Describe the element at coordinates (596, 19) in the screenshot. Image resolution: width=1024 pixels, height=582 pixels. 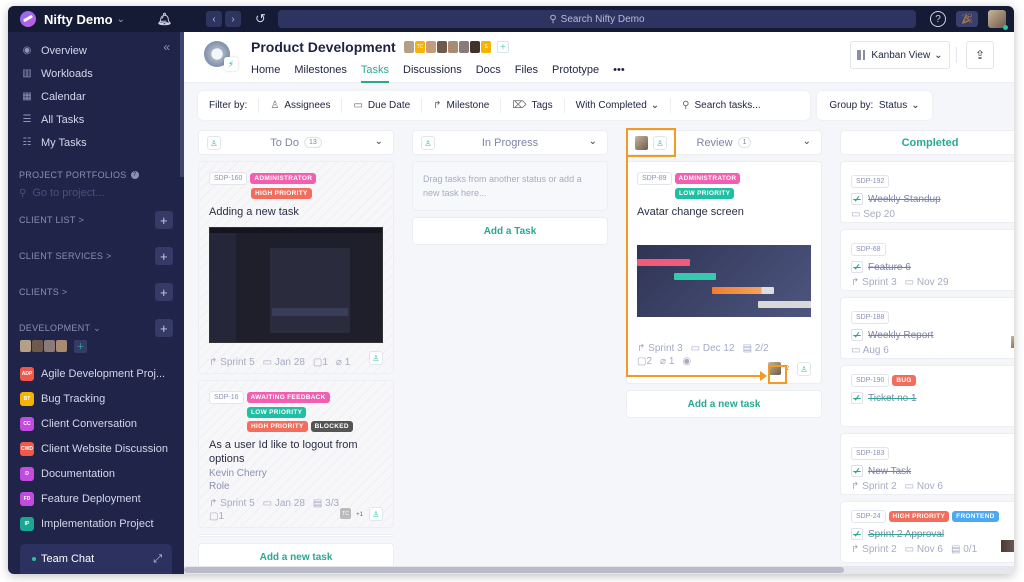
I see `global-search-input: ⚲ Search Nifty Demo` at that location.